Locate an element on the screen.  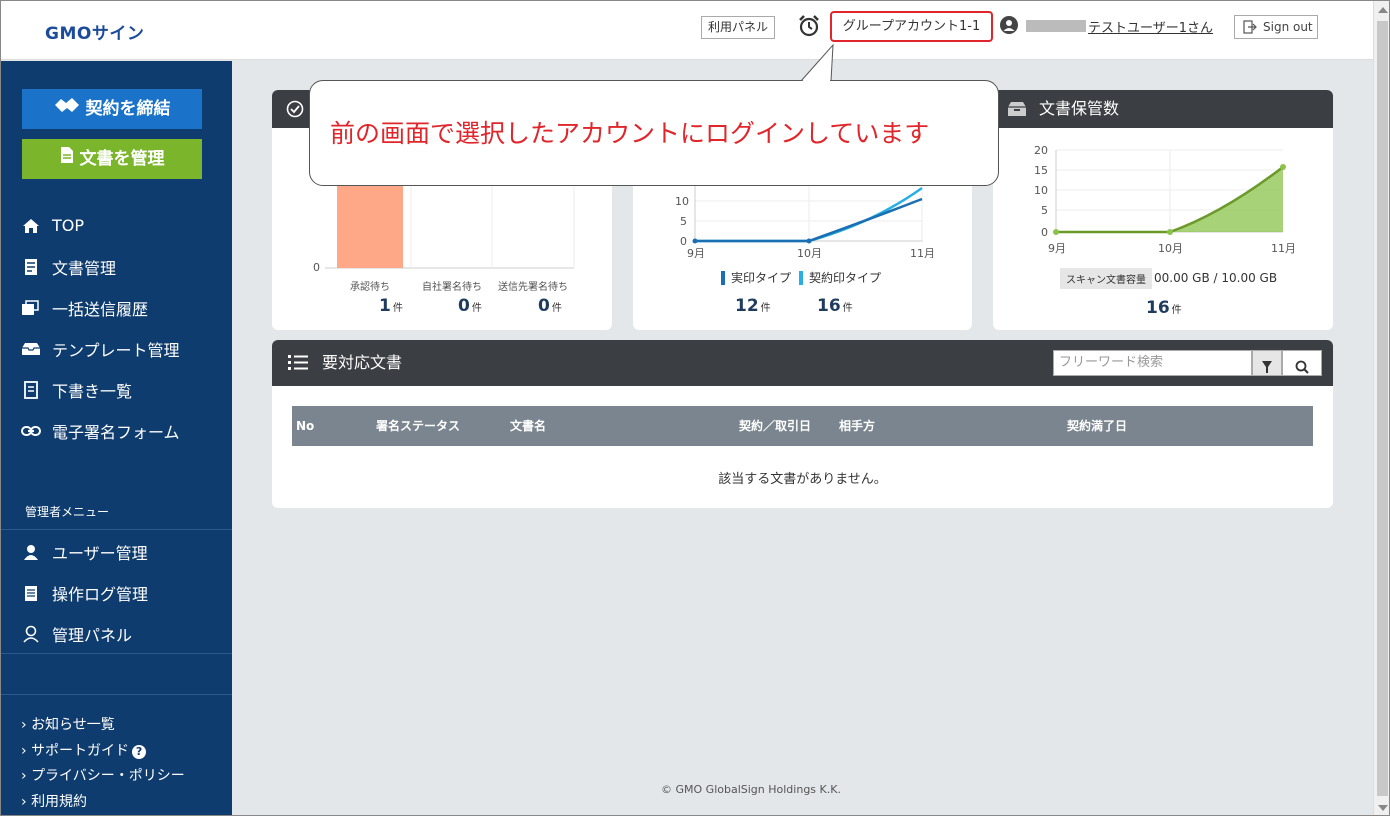
copyright: © GMO GlobalSign Holdings K.K. is located at coordinates (751, 789).